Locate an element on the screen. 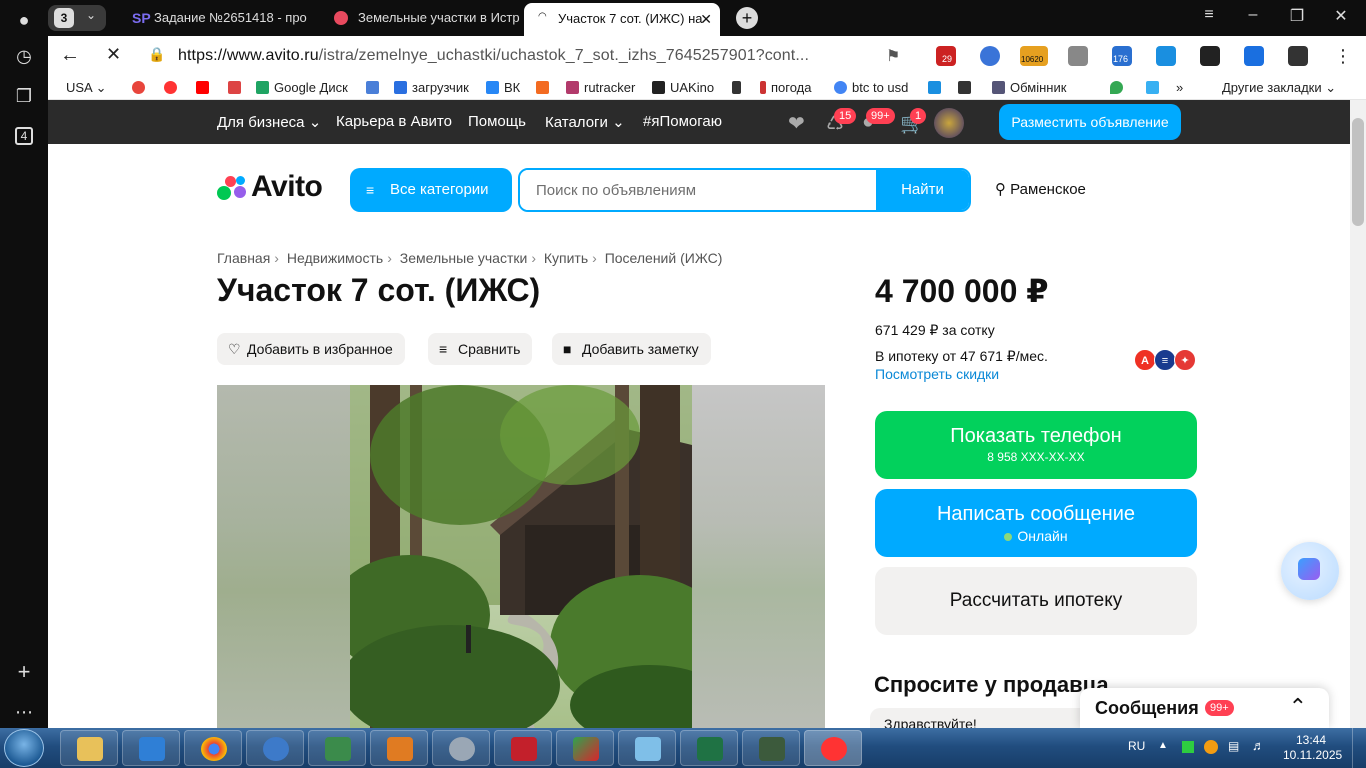 The height and width of the screenshot is (768, 1366). bookmark-chess-icon is located at coordinates (739, 87).